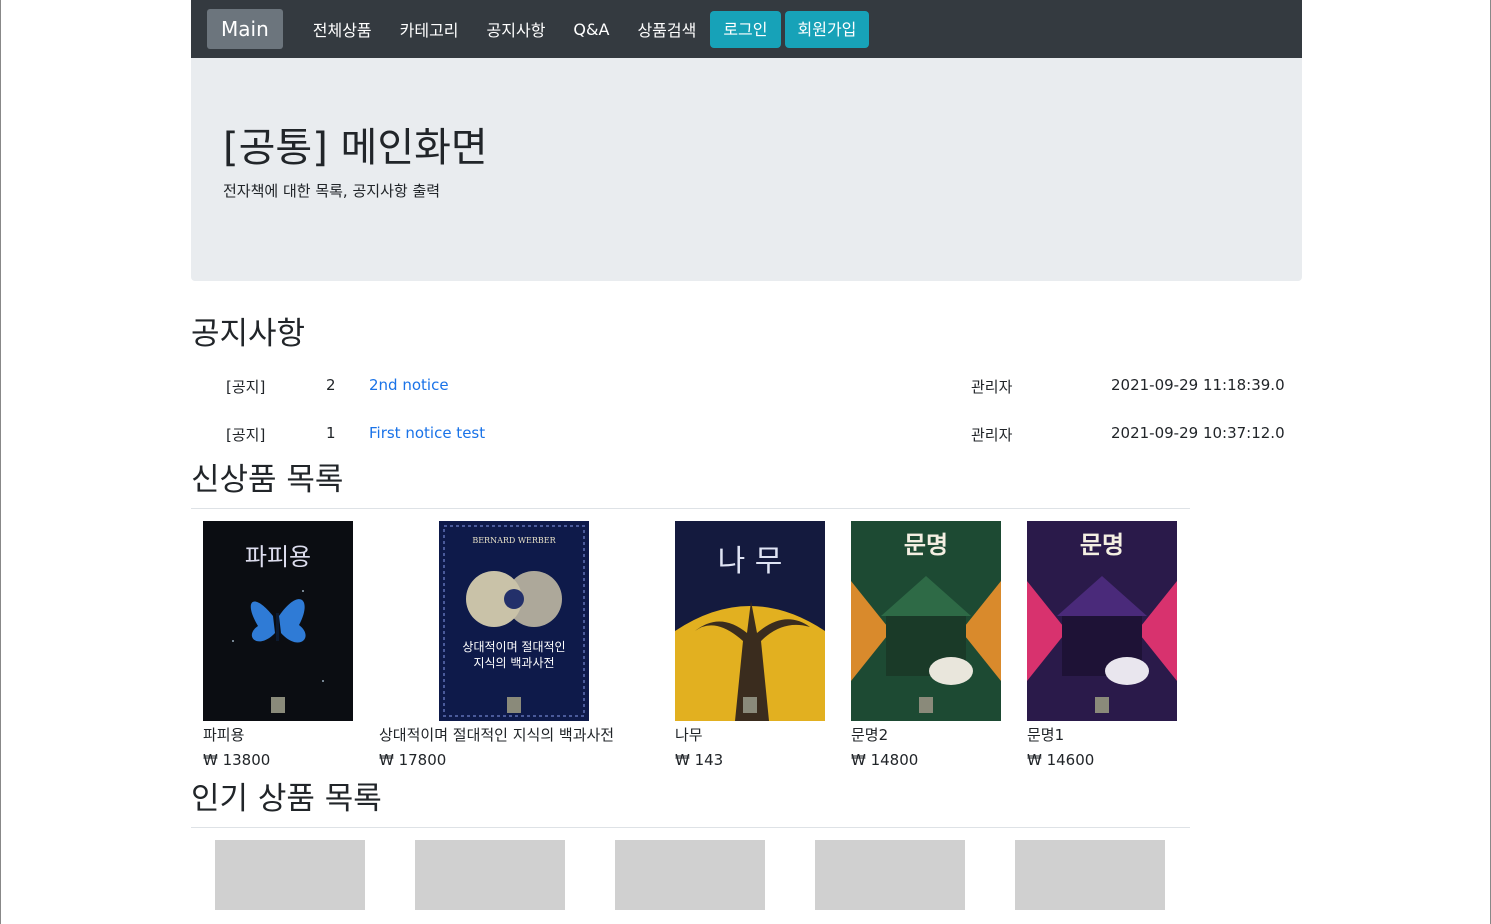  I want to click on new-products-header: 신상품 목록, so click(690, 484).